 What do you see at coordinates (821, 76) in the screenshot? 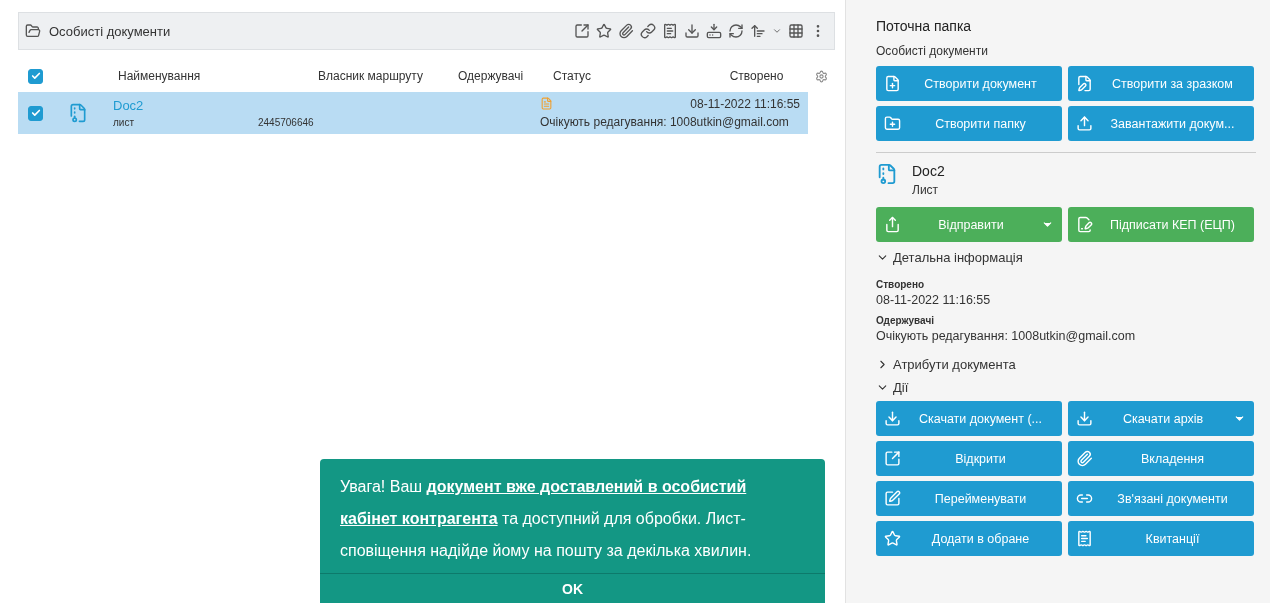
I see `settings-icon` at bounding box center [821, 76].